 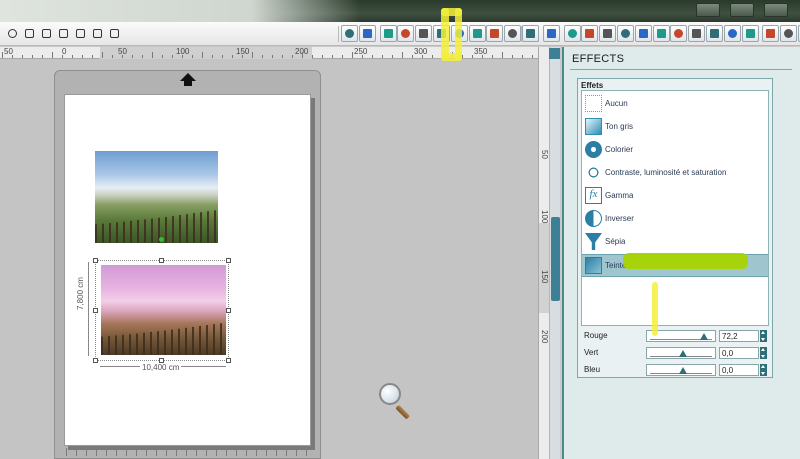 What do you see at coordinates (673, 336) in the screenshot?
I see `tint-control-row: Rouge 72,2` at bounding box center [673, 336].